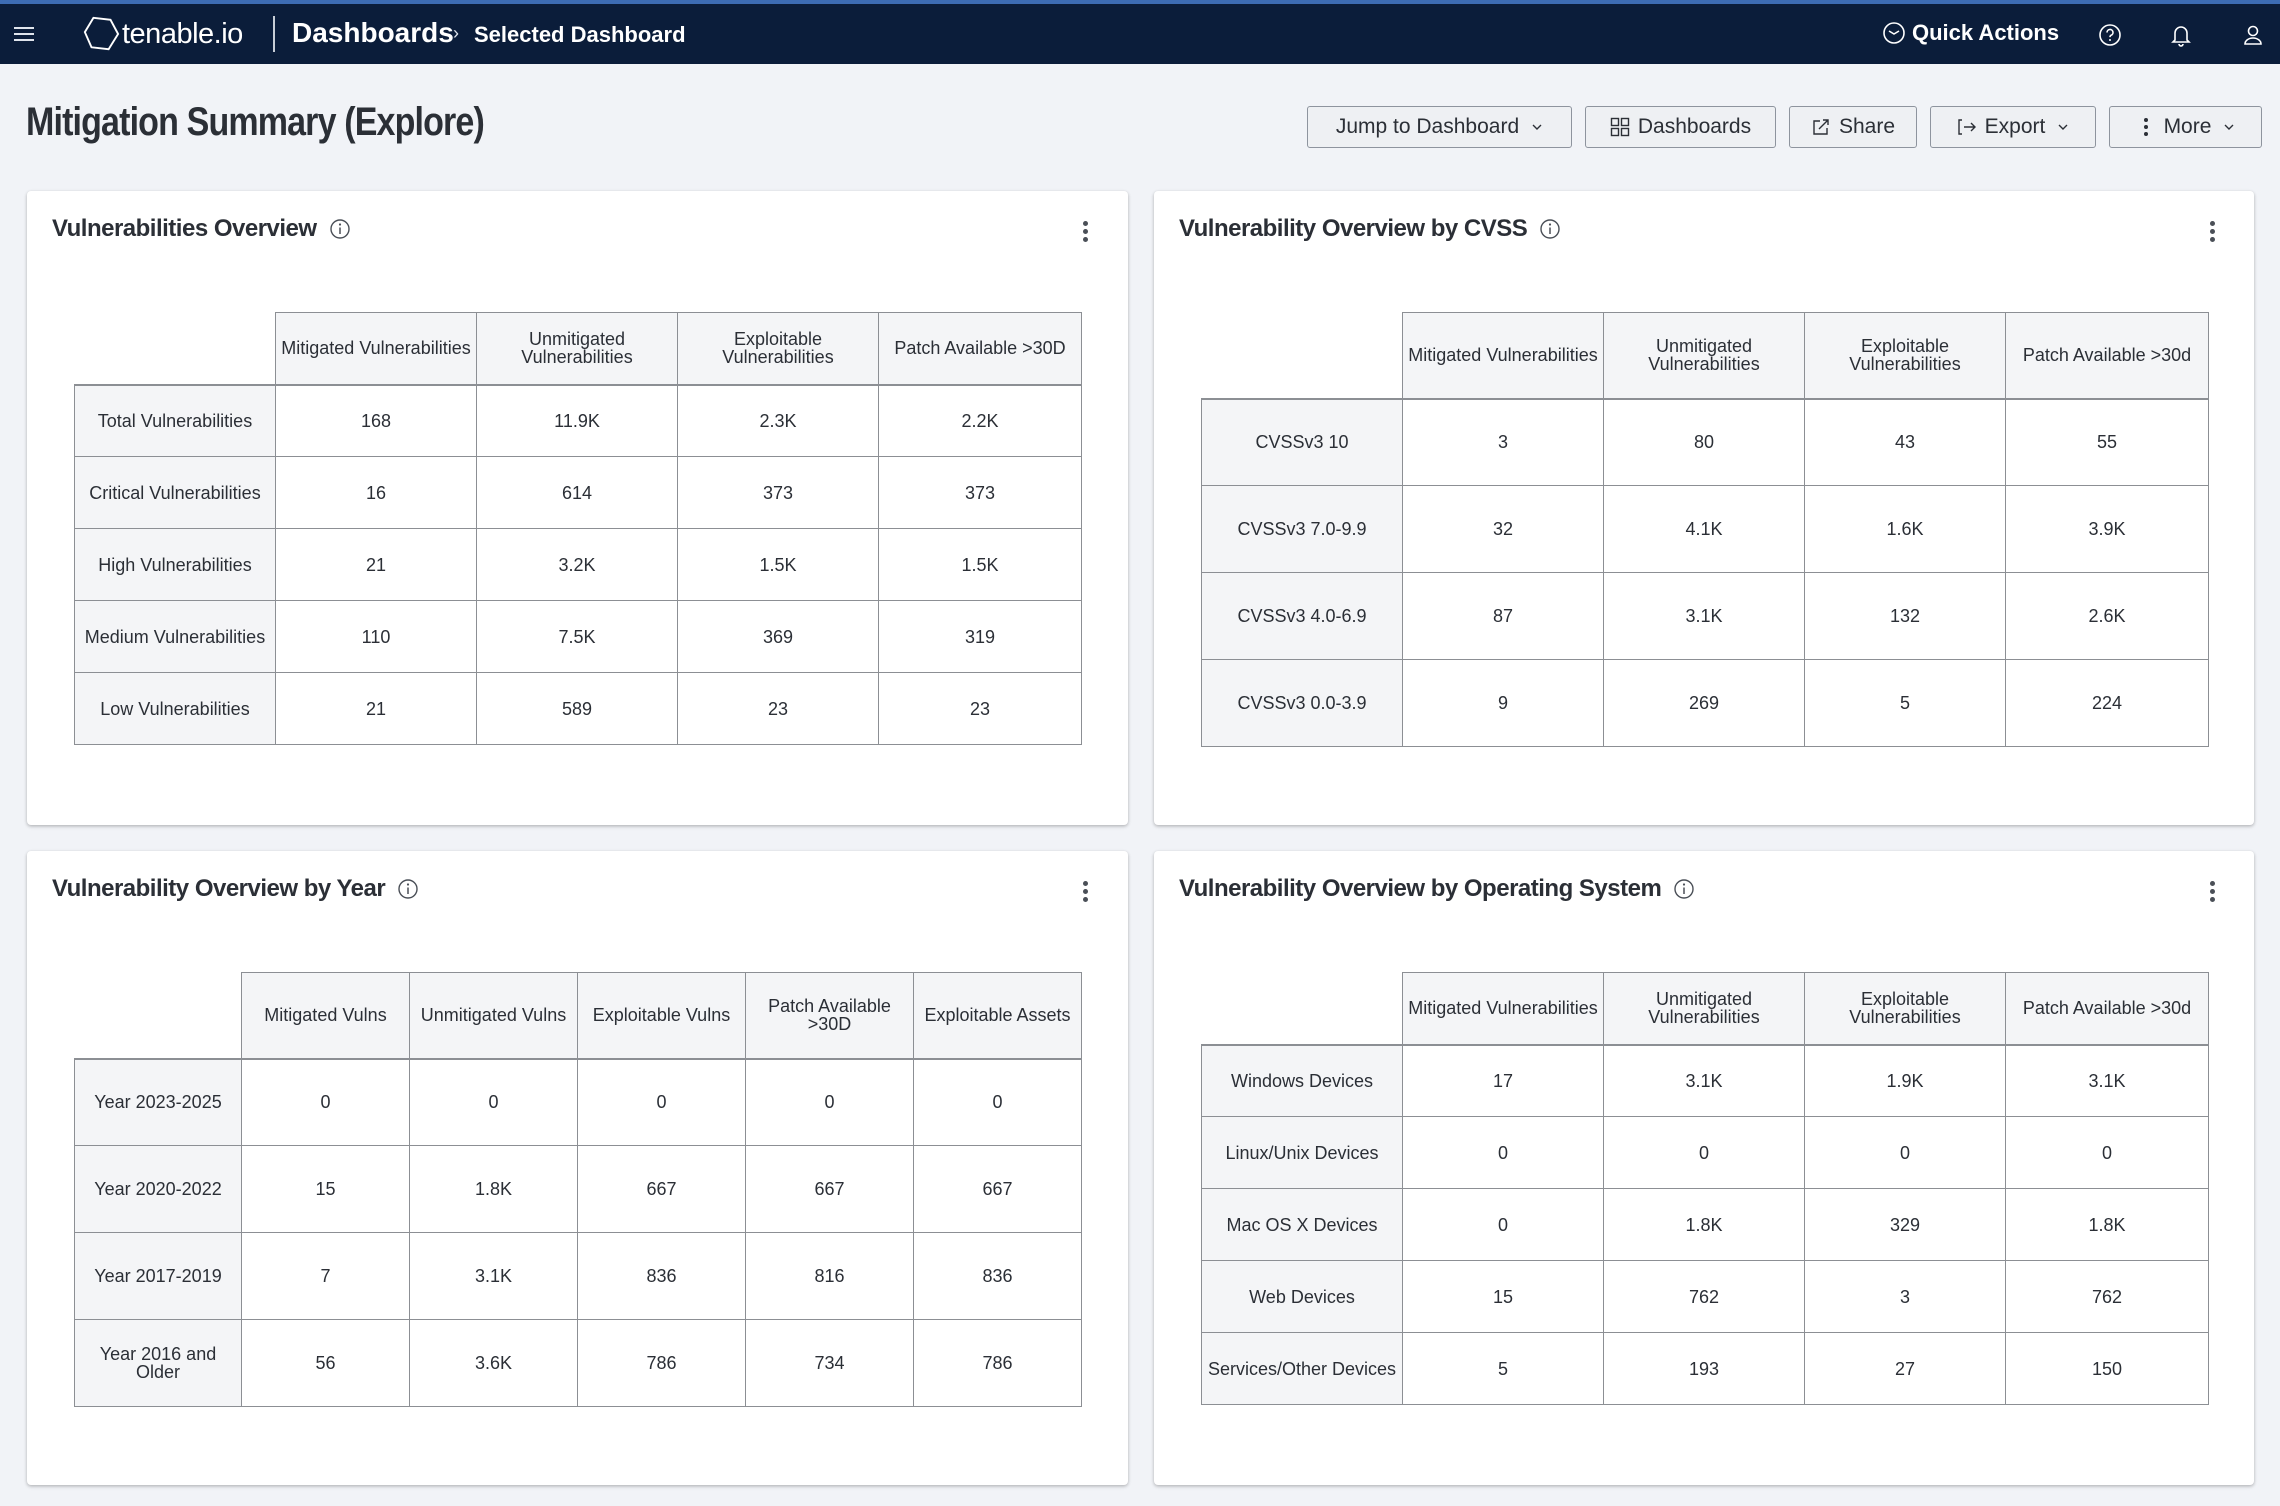  Describe the element at coordinates (2107, 529) in the screenshot. I see `table-cell: 3.9K` at that location.